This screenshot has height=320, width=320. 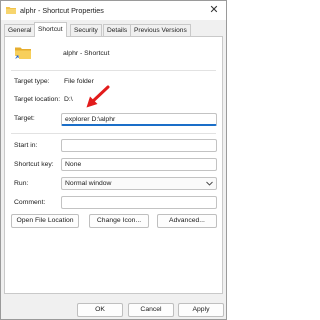 What do you see at coordinates (209, 183) in the screenshot?
I see `chevron-down-icon` at bounding box center [209, 183].